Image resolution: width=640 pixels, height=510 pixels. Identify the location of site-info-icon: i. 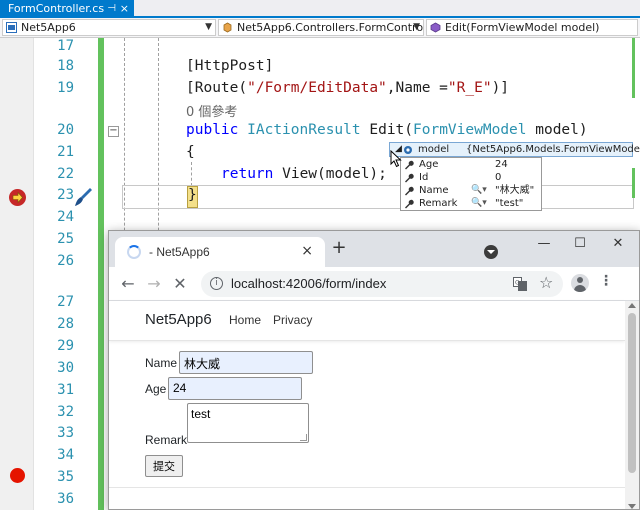
(216, 283).